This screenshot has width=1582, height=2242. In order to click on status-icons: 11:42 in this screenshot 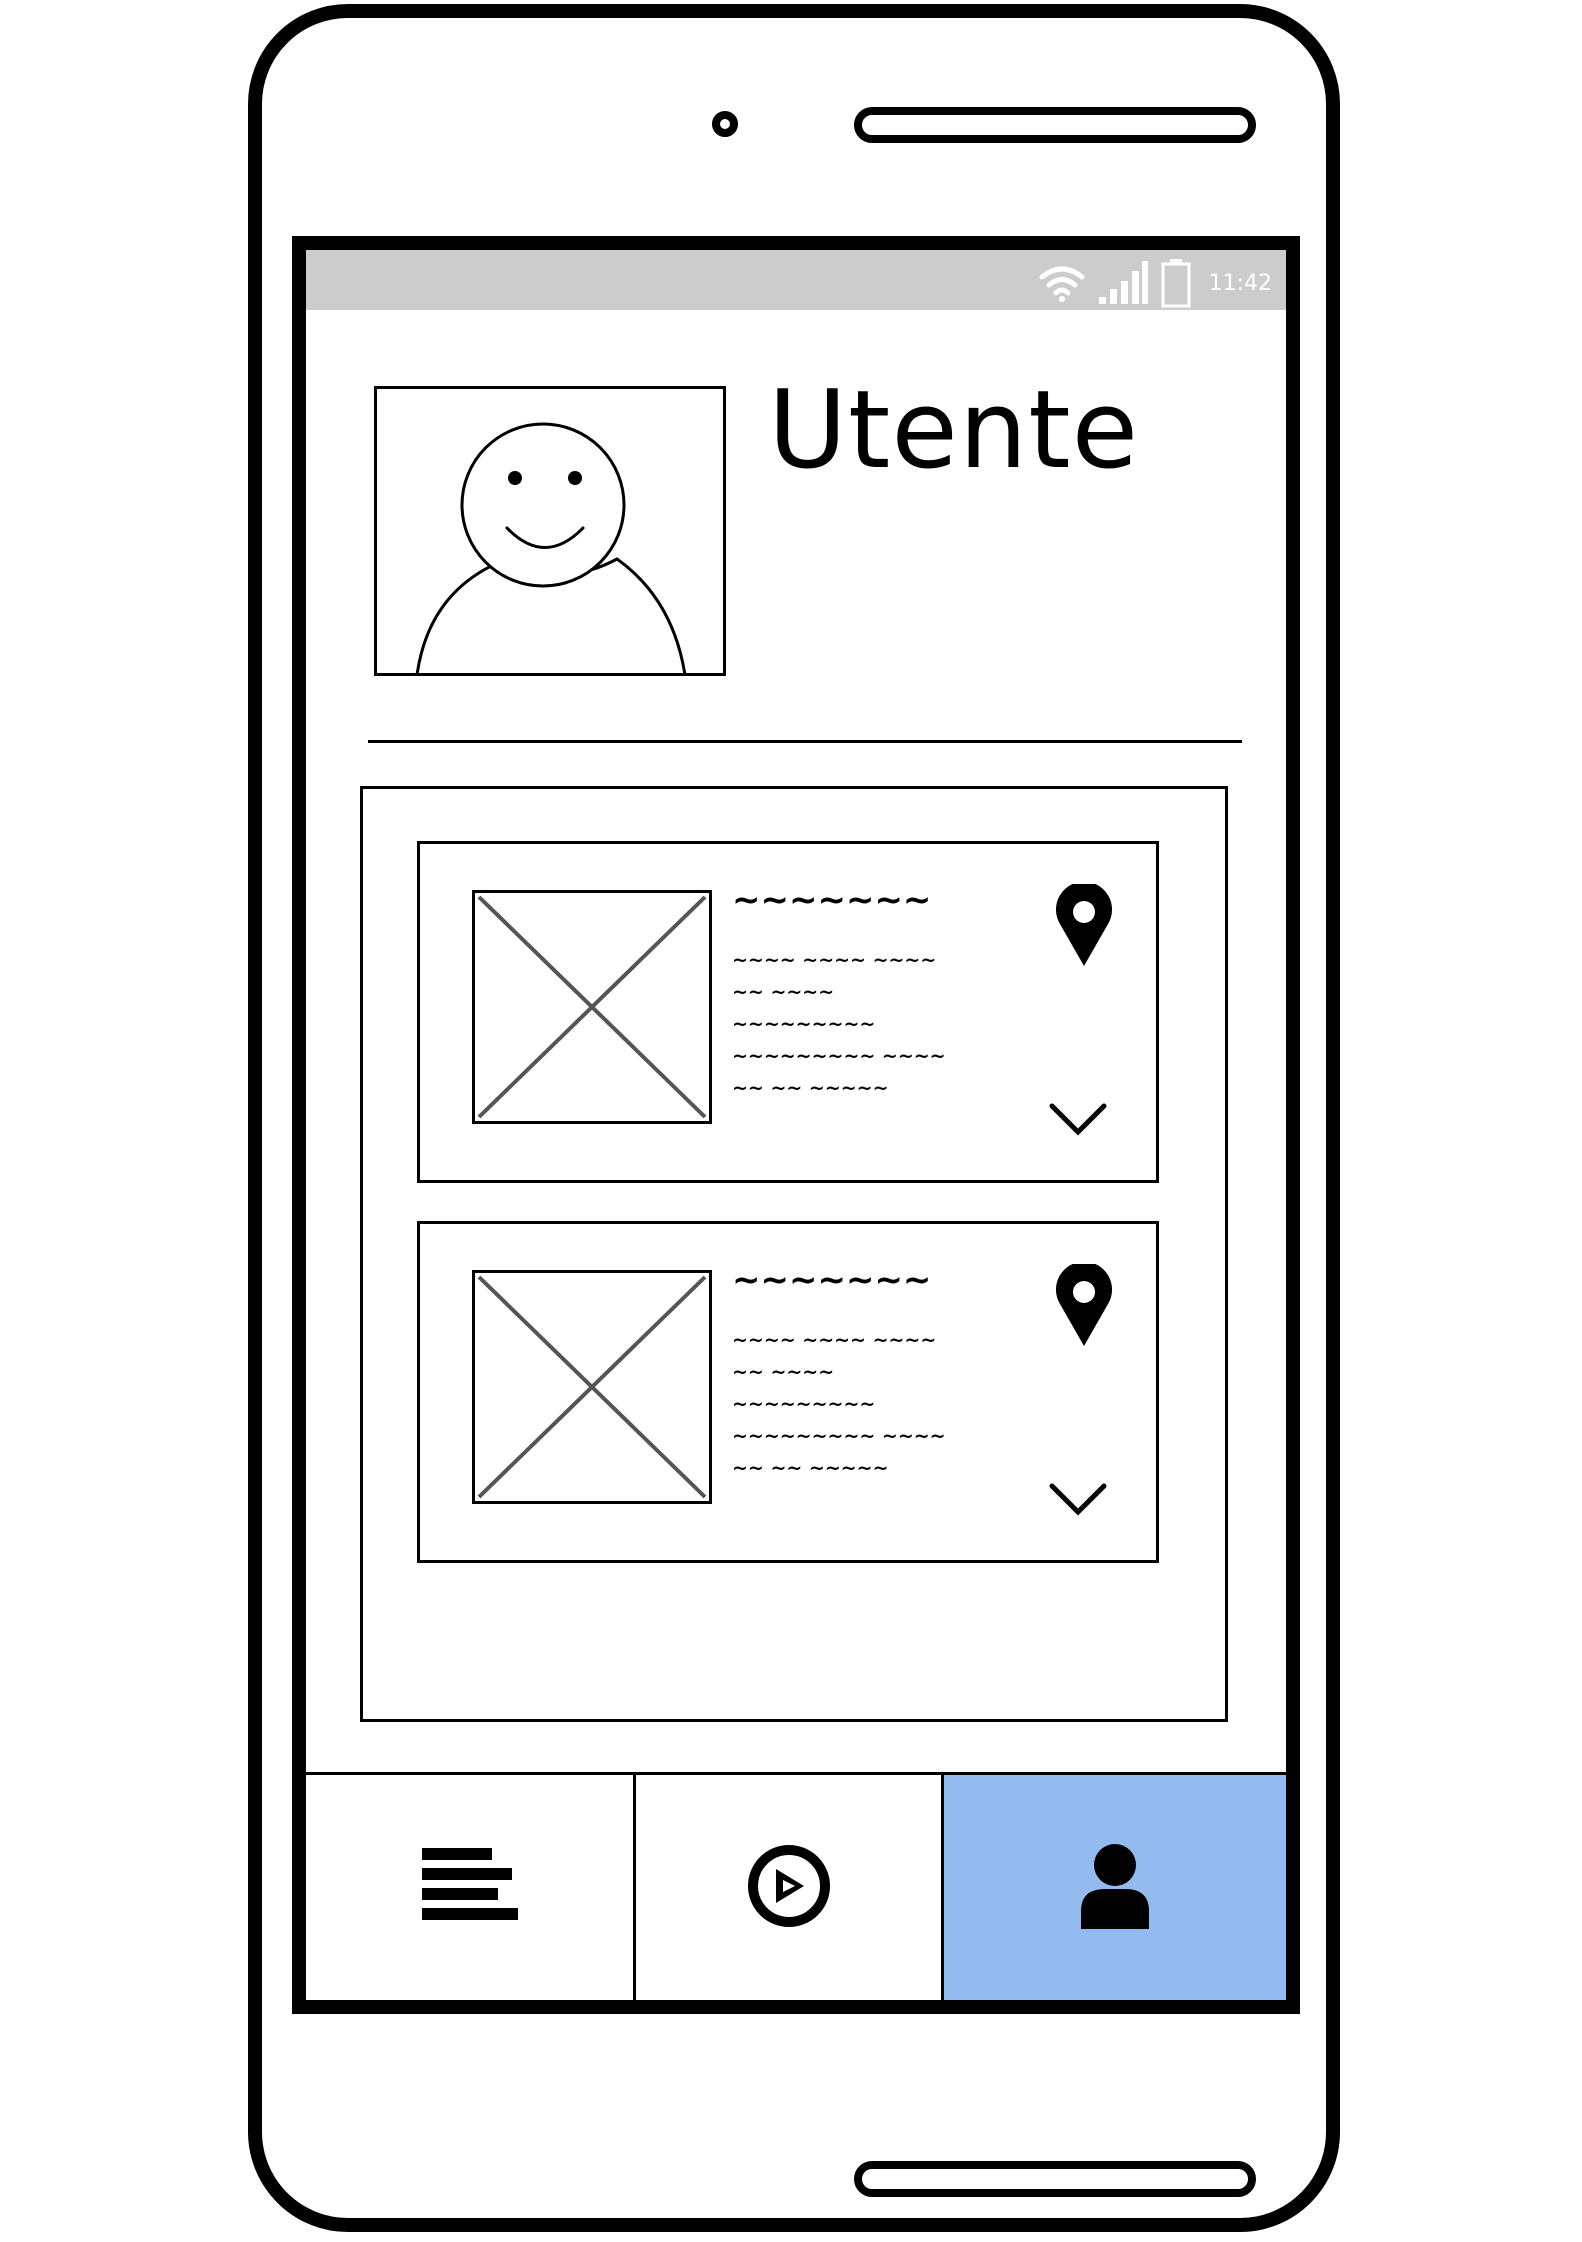, I will do `click(1155, 283)`.